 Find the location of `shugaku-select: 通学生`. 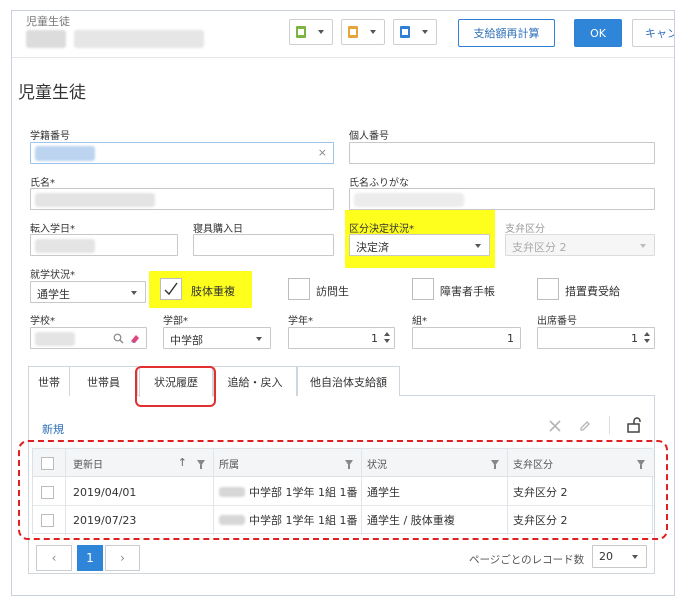

shugaku-select: 通学生 is located at coordinates (88, 292).